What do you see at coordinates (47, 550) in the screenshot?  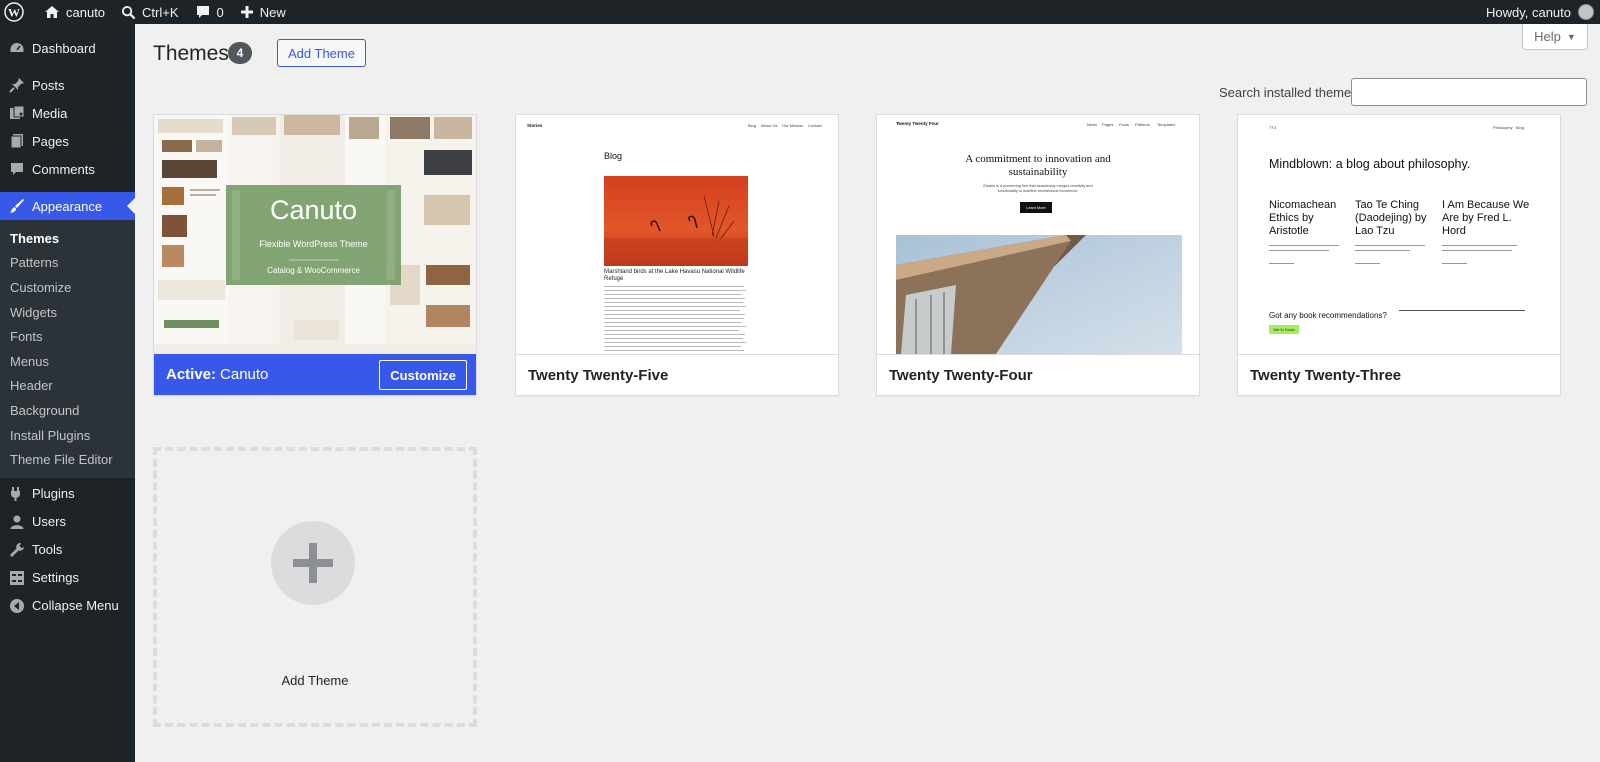 I see `menu-label: Tools` at bounding box center [47, 550].